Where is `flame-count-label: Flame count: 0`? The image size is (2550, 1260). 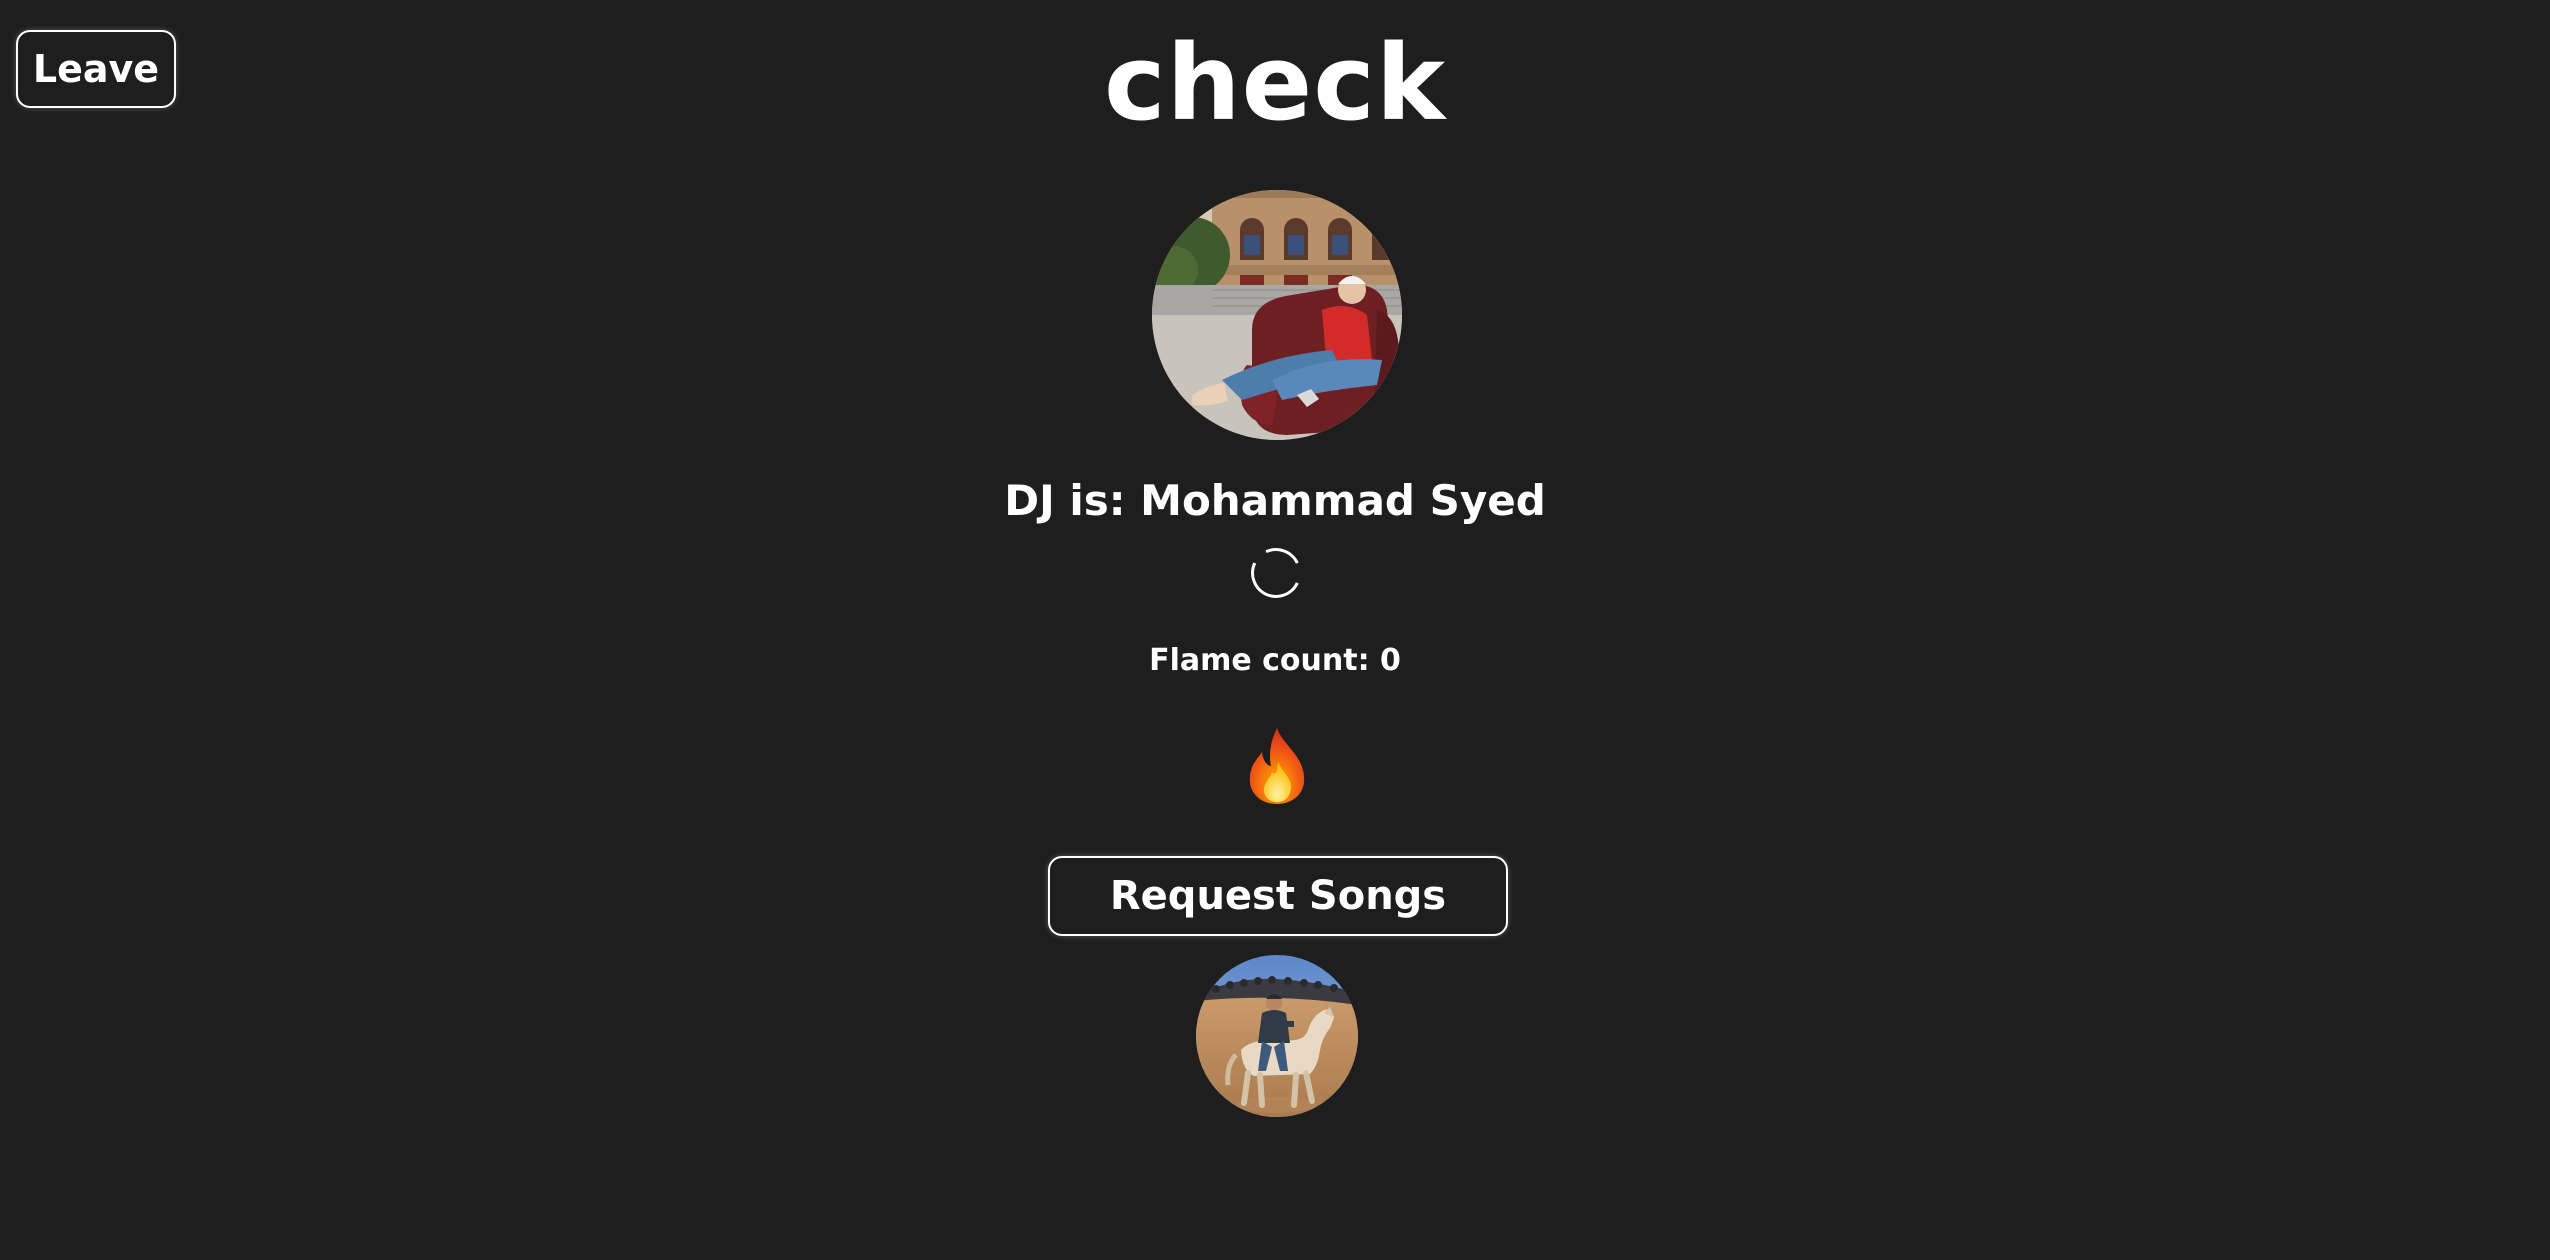 flame-count-label: Flame count: 0 is located at coordinates (1275, 660).